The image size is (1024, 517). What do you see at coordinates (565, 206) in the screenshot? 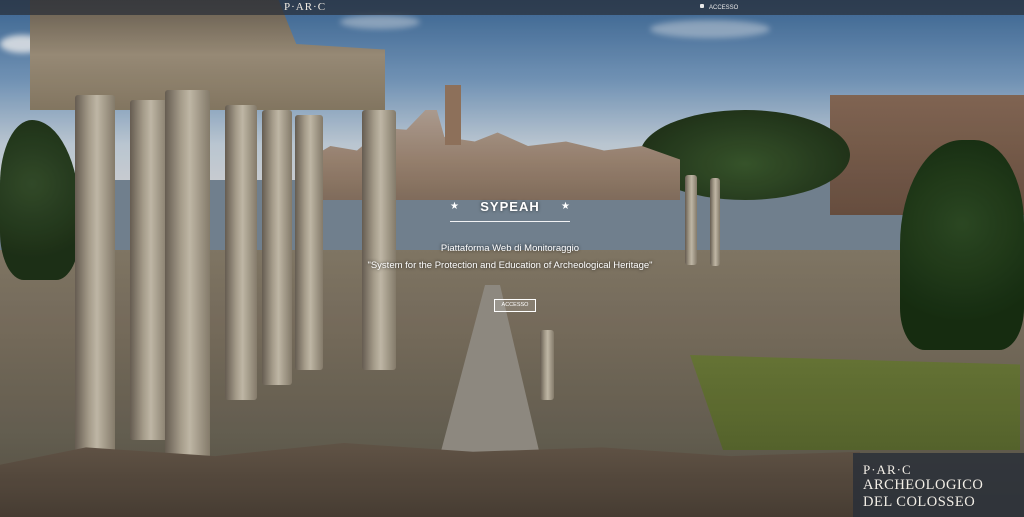
I see `star-icon: ★` at bounding box center [565, 206].